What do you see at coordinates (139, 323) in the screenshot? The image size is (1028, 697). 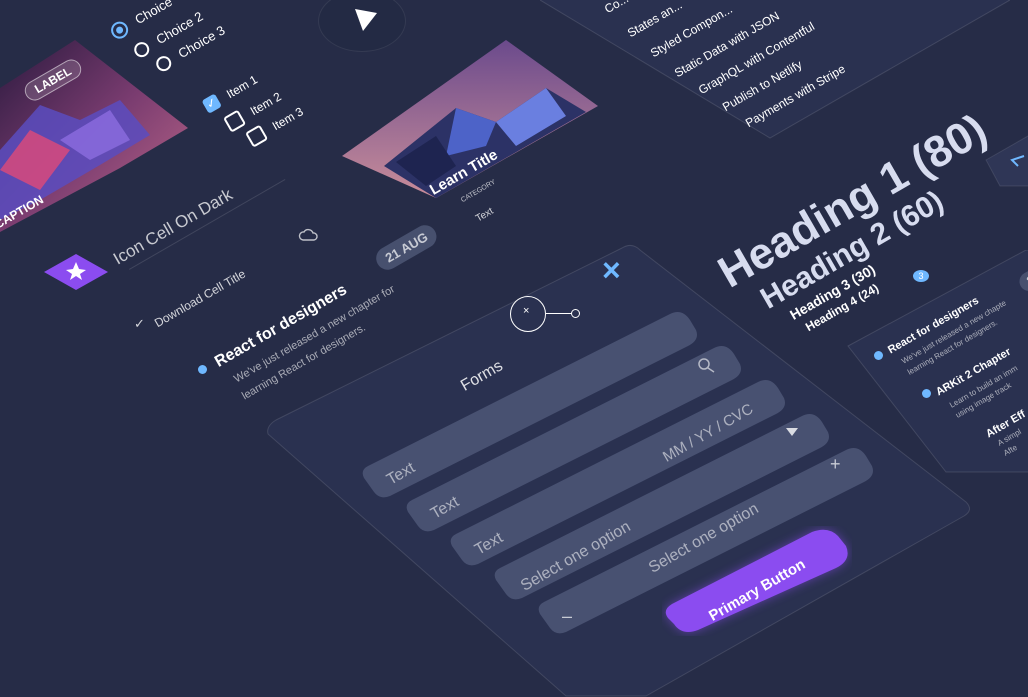 I see `check-icon: ✓` at bounding box center [139, 323].